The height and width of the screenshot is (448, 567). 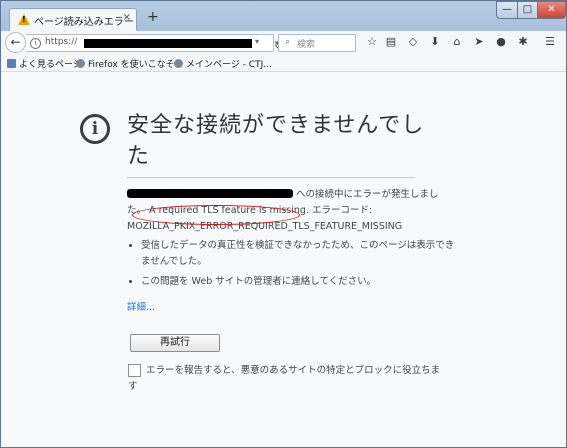 What do you see at coordinates (50, 65) in the screenshot?
I see `bookmark-label: よく見るページ` at bounding box center [50, 65].